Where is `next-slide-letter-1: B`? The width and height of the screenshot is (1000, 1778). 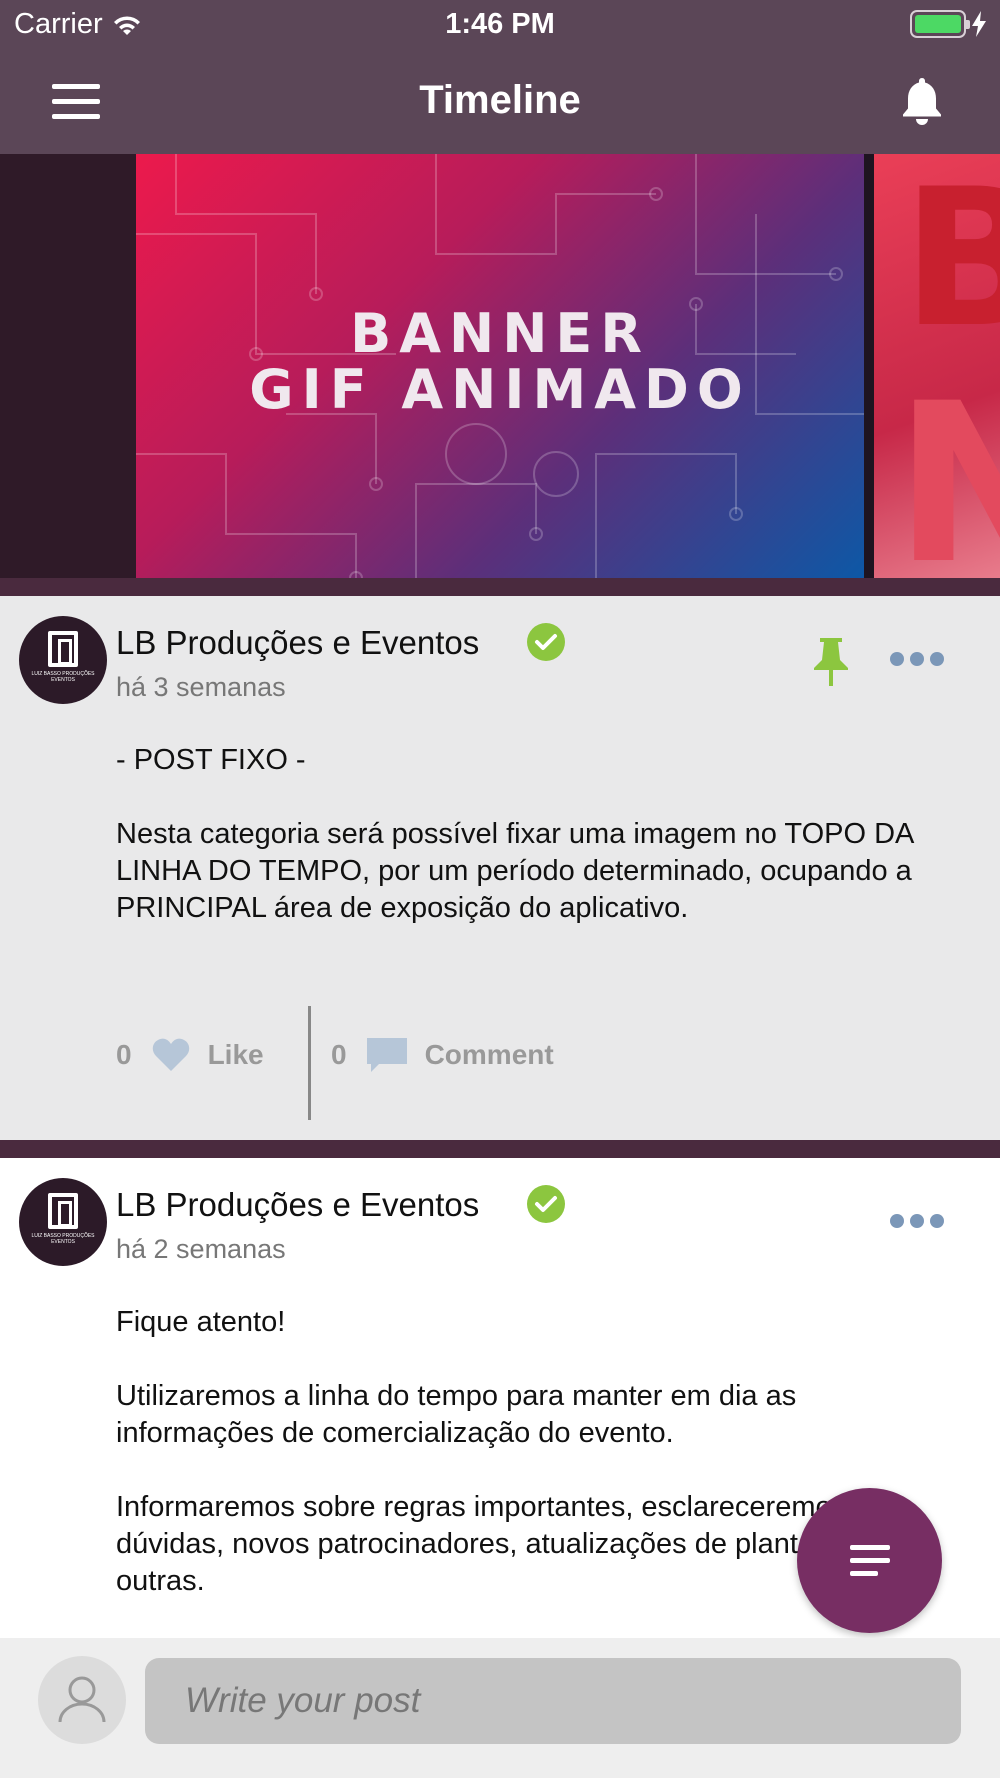
next-slide-letter-1: B is located at coordinates (951, 261).